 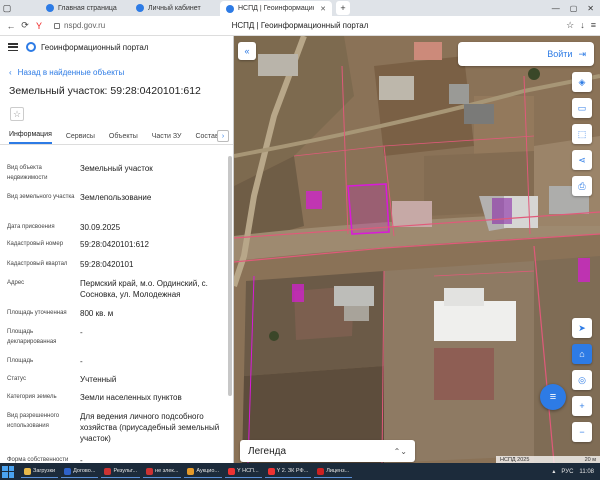 I want to click on gps-icon: ◎, so click(x=582, y=380).